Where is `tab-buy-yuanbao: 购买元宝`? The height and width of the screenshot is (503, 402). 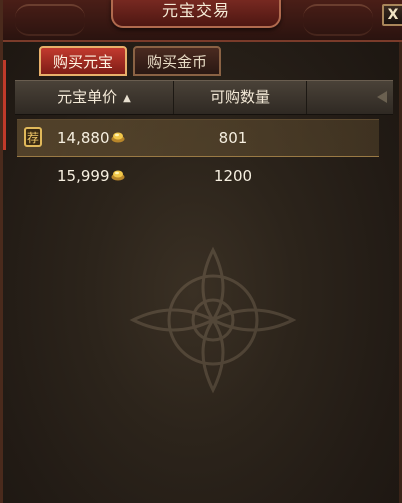 tab-buy-yuanbao: 购买元宝 is located at coordinates (83, 61).